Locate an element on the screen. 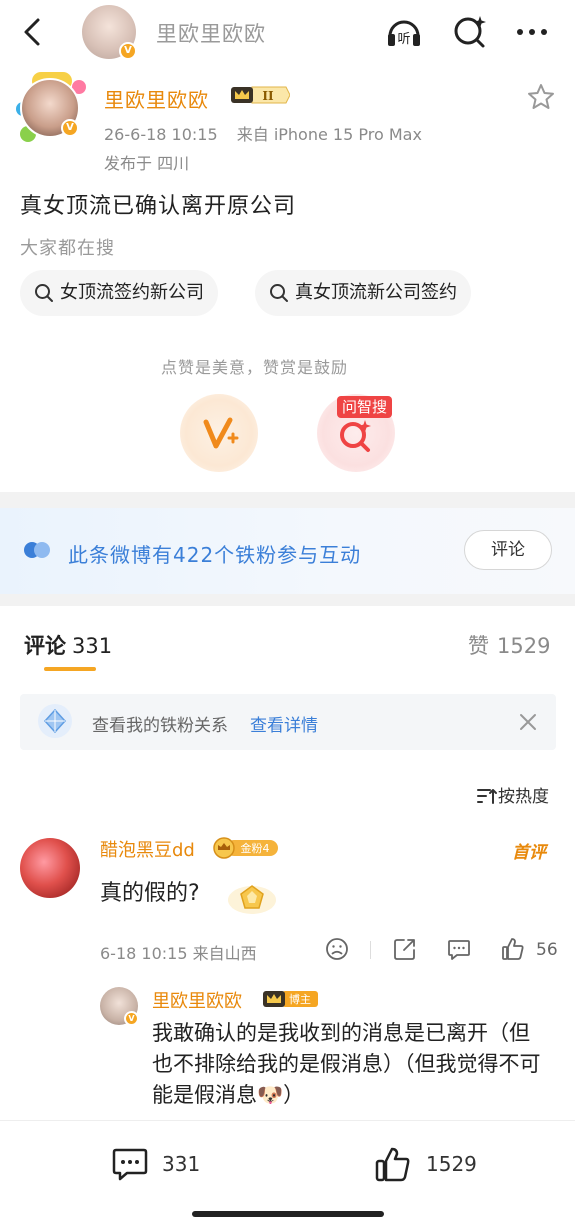  comment-bubble-icon is located at coordinates (130, 1164).